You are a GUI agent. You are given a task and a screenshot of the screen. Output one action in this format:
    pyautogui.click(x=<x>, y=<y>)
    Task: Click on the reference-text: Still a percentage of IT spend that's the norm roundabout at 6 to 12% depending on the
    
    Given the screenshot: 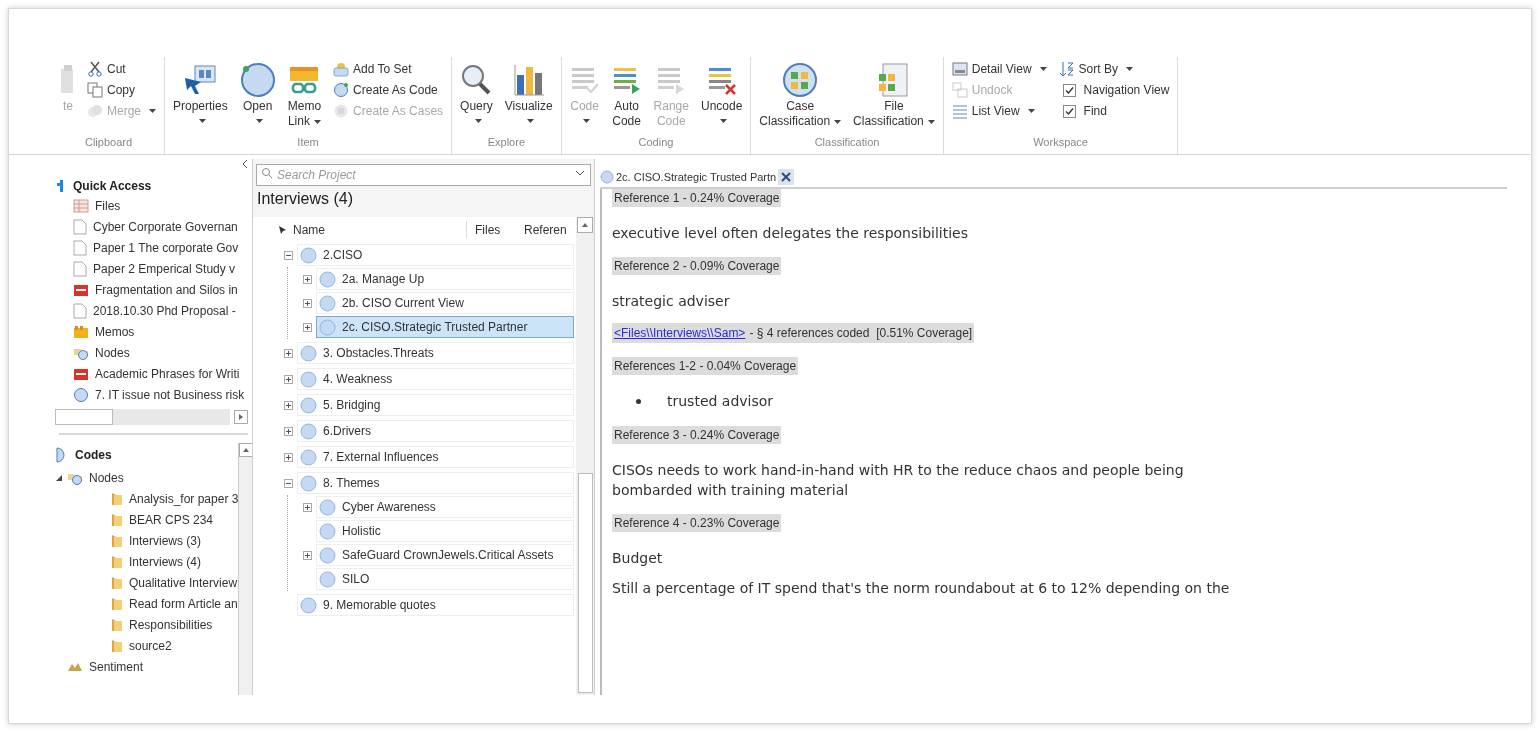 What is the action you would take?
    pyautogui.click(x=921, y=588)
    